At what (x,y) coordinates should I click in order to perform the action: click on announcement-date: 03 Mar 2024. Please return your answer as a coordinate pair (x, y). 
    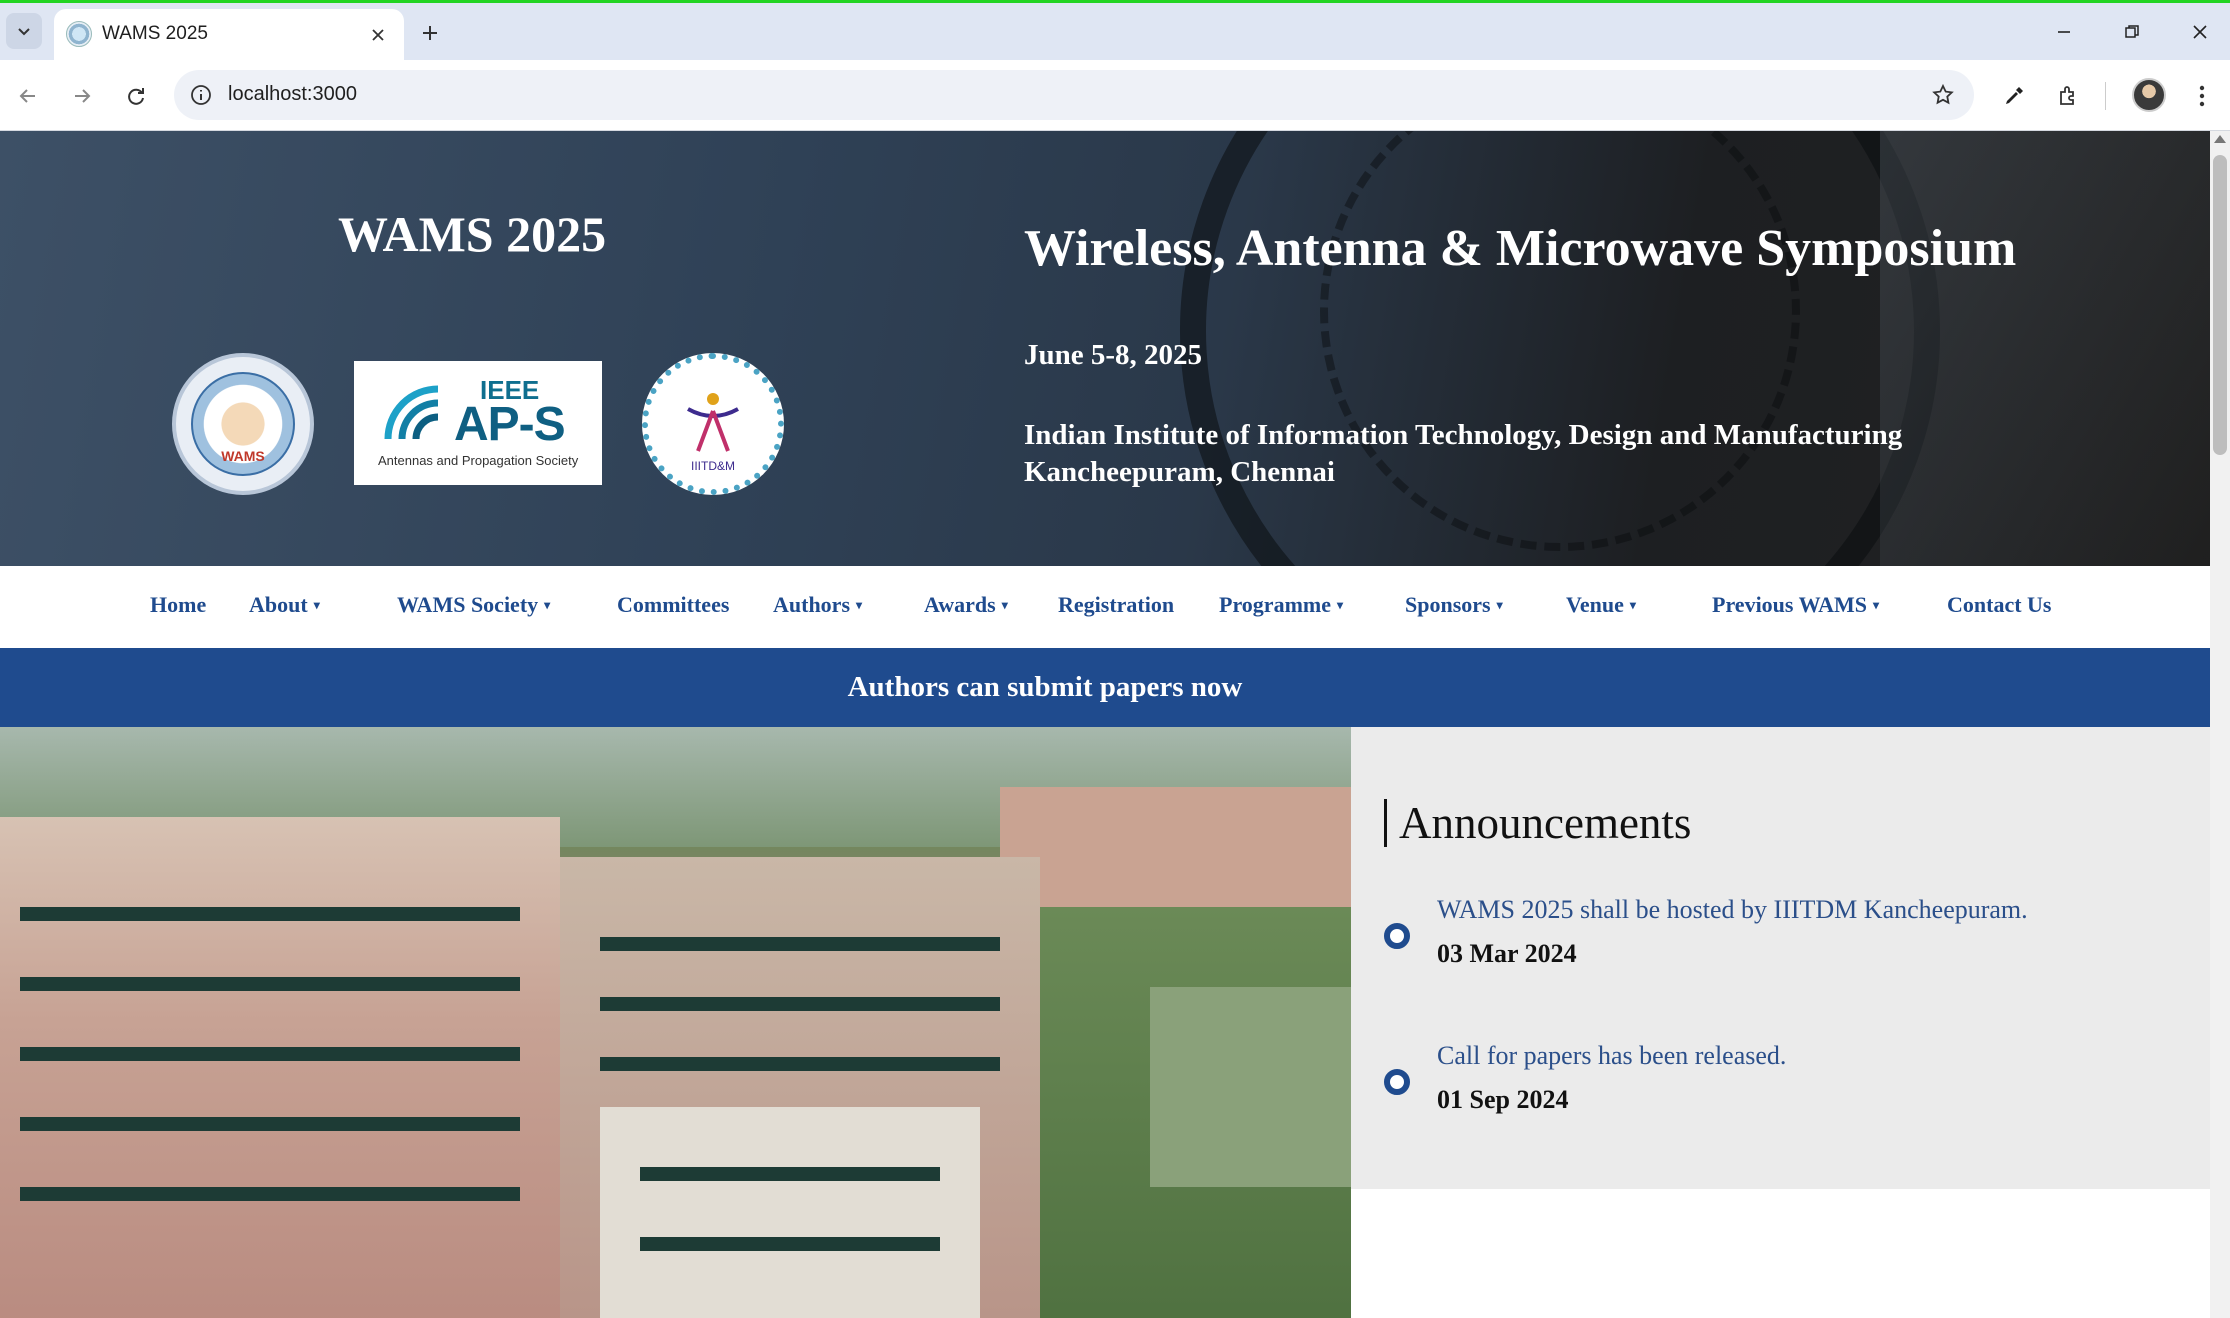
    Looking at the image, I should click on (1507, 953).